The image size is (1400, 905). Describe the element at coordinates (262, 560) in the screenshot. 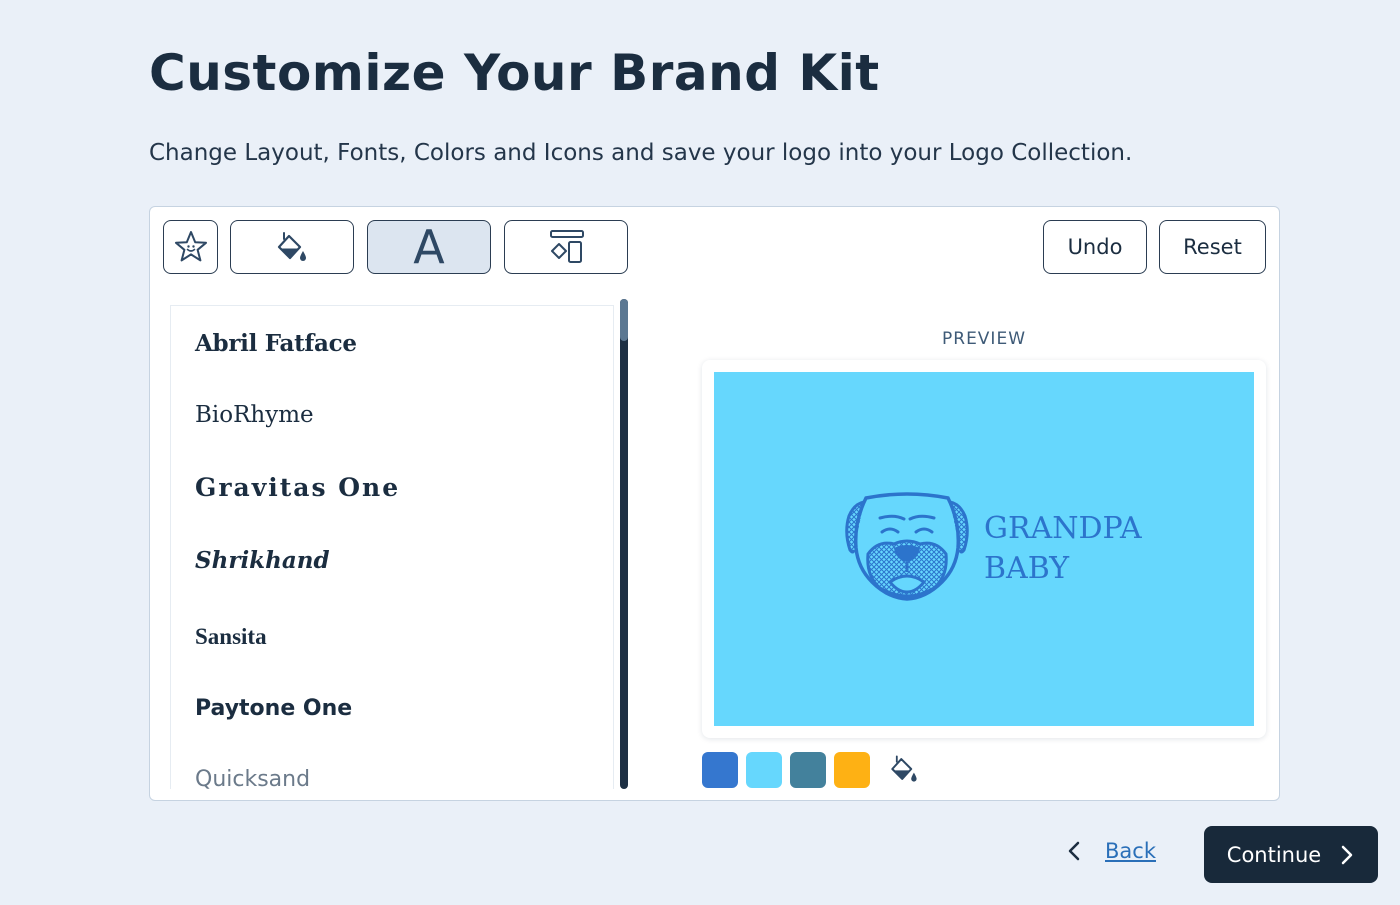

I see `font-option-shrikhand: Shrikhand` at that location.